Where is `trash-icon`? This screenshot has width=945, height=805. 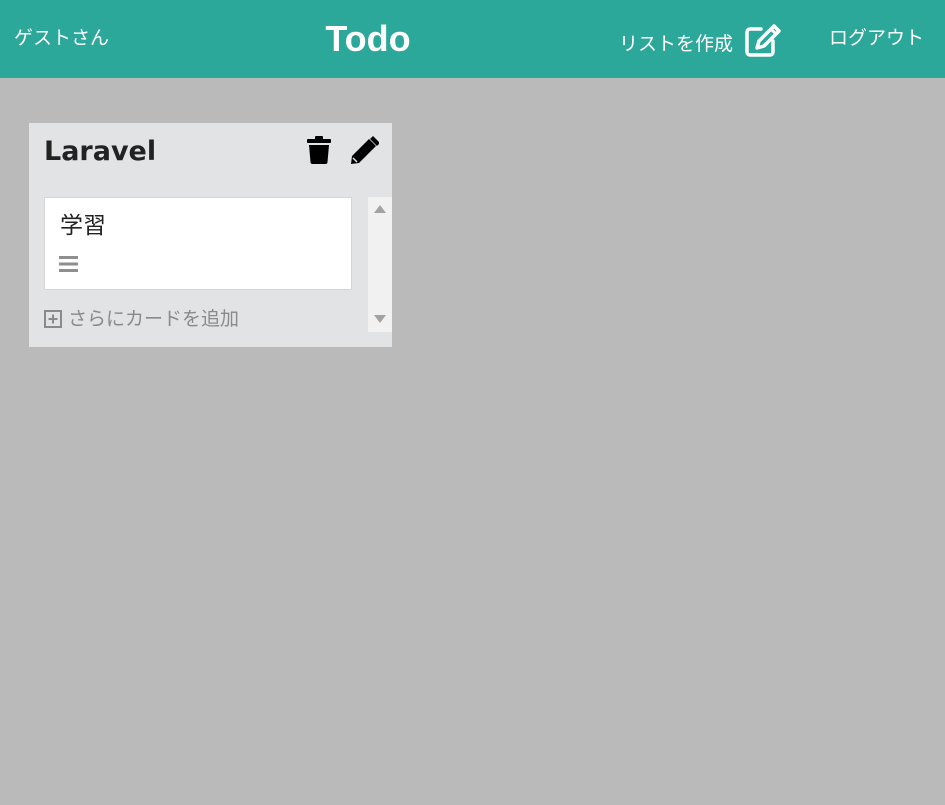 trash-icon is located at coordinates (319, 150).